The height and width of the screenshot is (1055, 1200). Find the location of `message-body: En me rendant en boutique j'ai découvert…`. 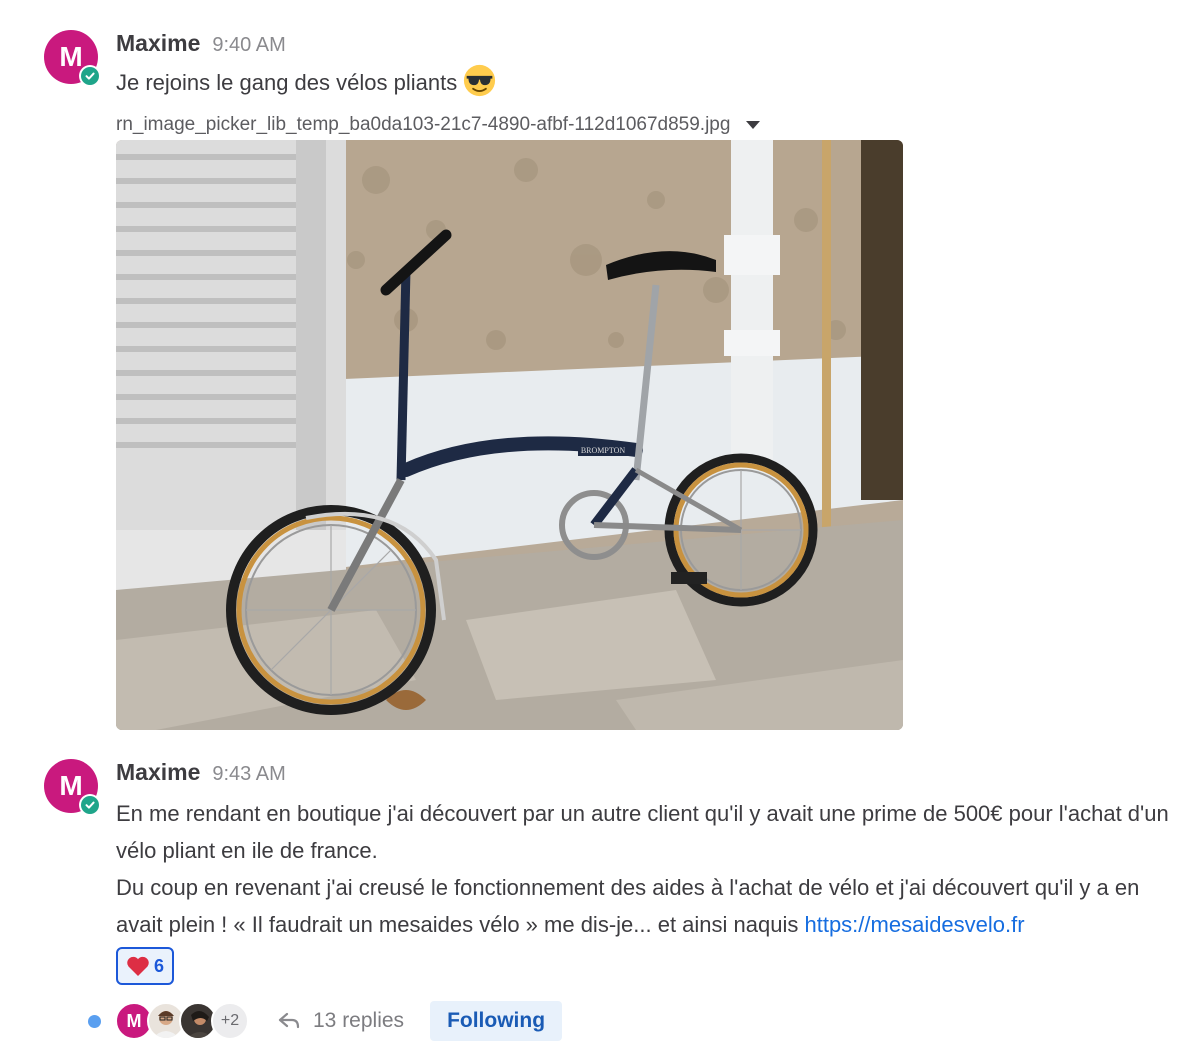

message-body: En me rendant en boutique j'ai découvert… is located at coordinates (651, 869).